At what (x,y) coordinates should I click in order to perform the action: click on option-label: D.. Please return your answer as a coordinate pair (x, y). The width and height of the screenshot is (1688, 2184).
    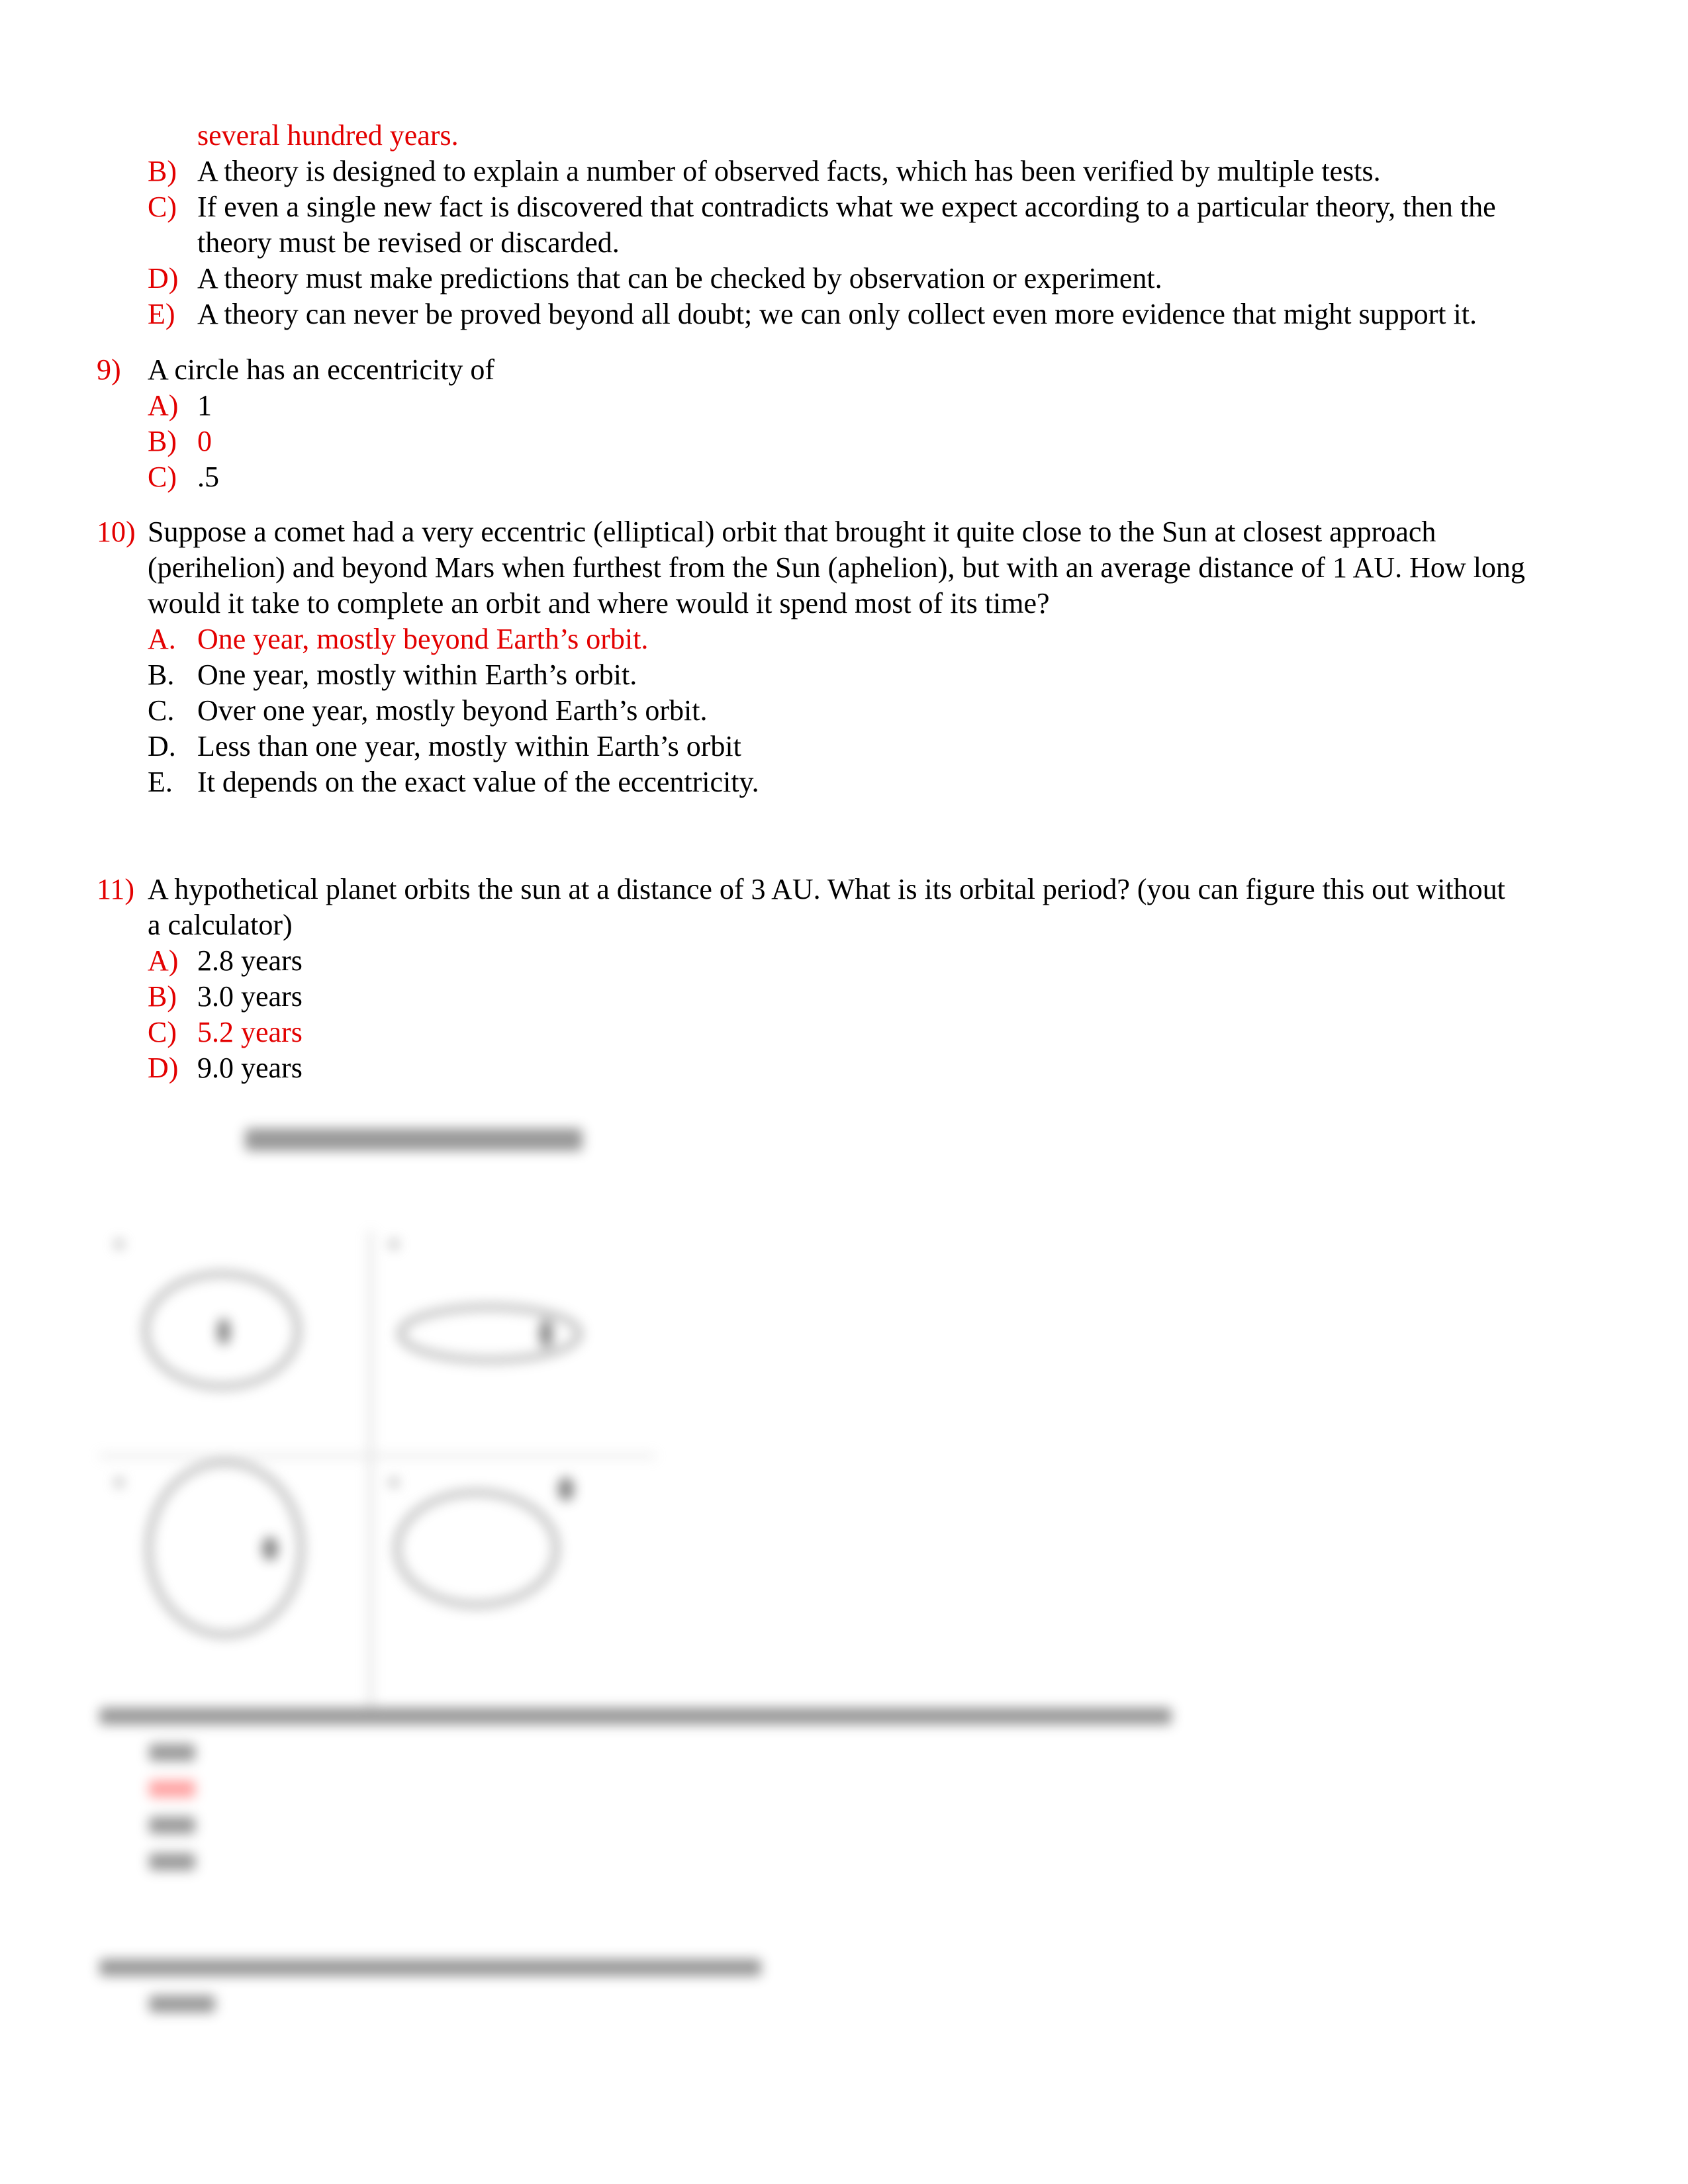
    Looking at the image, I should click on (162, 746).